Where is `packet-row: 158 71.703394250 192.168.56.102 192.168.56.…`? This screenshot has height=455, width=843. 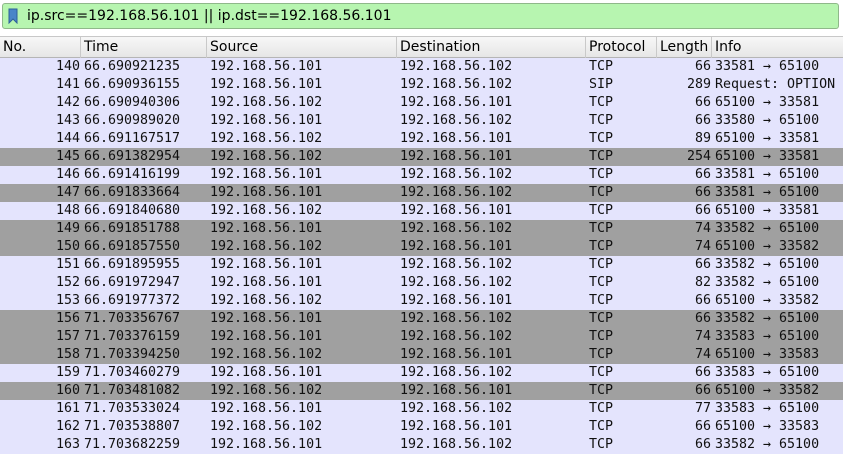 packet-row: 158 71.703394250 192.168.56.102 192.168.56.… is located at coordinates (421, 355).